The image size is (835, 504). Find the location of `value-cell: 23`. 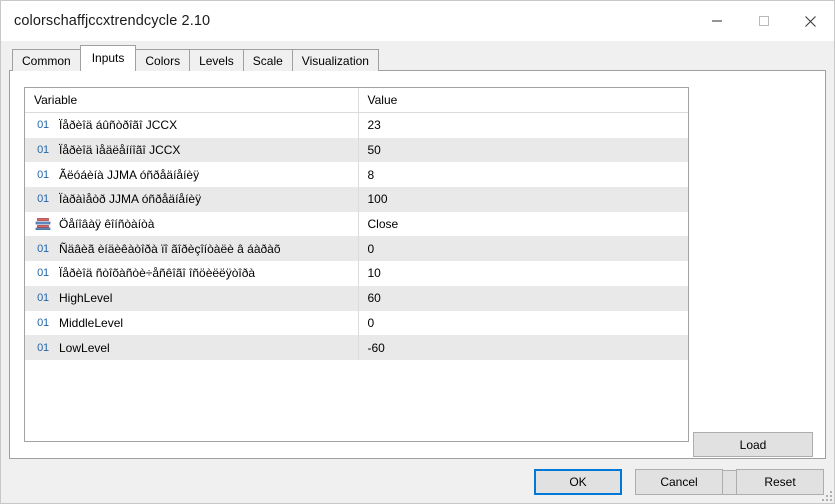

value-cell: 23 is located at coordinates (523, 125).